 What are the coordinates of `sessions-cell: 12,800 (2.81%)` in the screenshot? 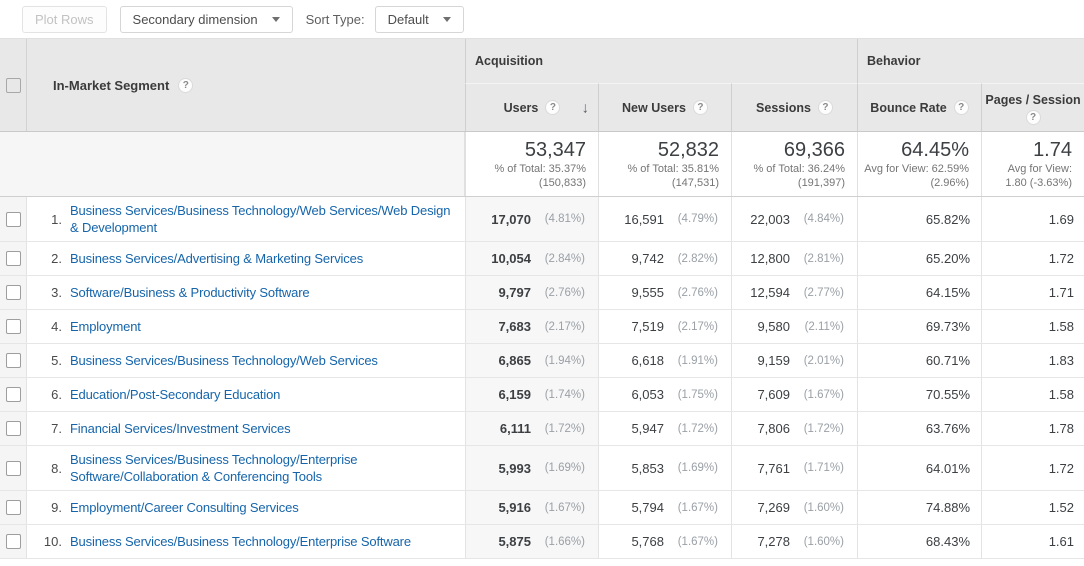 It's located at (794, 258).